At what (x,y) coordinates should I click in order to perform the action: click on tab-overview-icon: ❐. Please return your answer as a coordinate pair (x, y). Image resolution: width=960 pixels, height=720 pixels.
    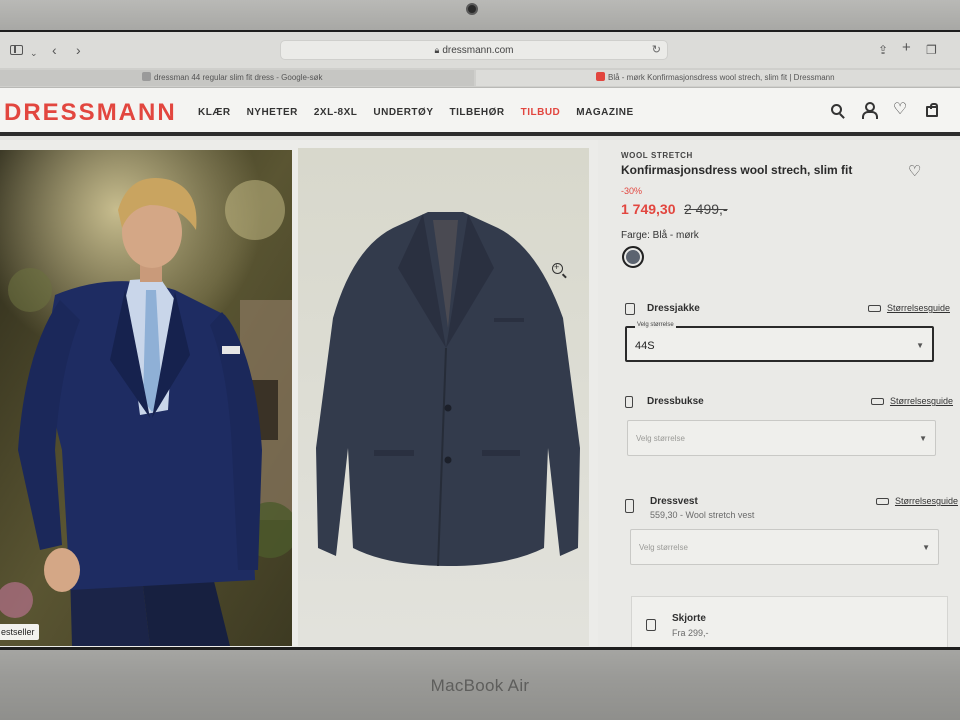
    Looking at the image, I should click on (931, 50).